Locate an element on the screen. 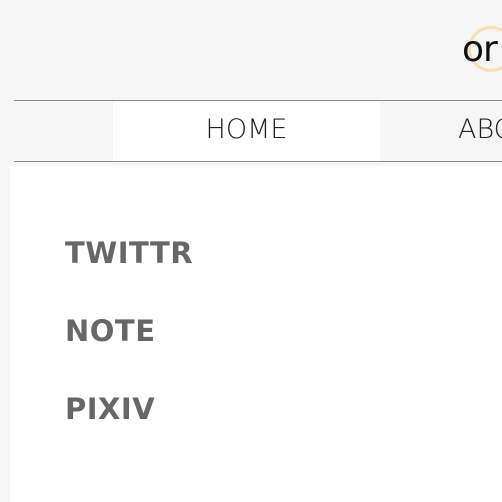 This screenshot has width=502, height=502. nav-item-about: ABOUT is located at coordinates (480, 131).